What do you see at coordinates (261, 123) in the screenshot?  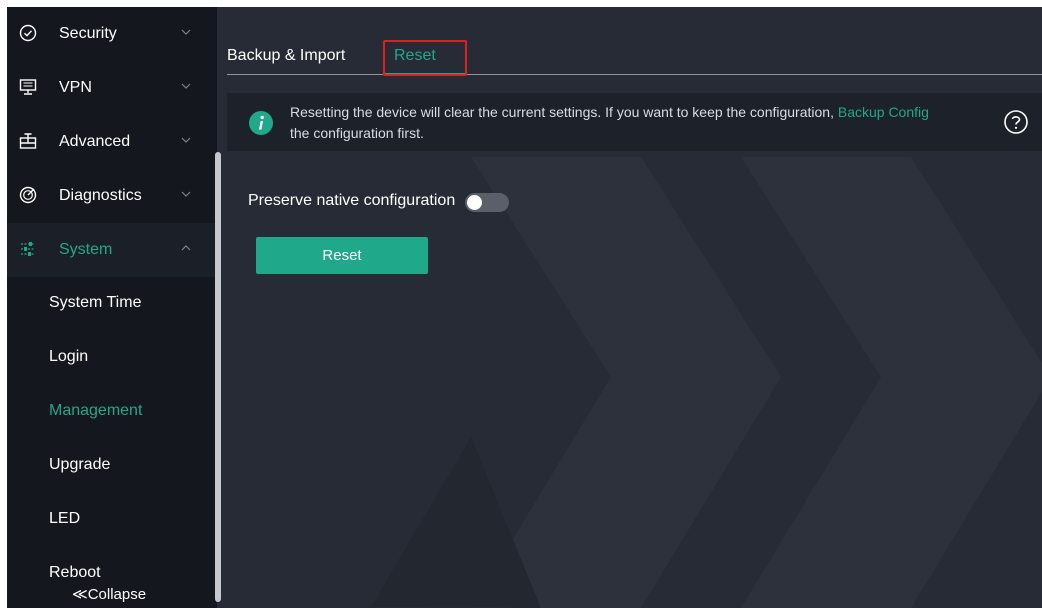 I see `info-icon` at bounding box center [261, 123].